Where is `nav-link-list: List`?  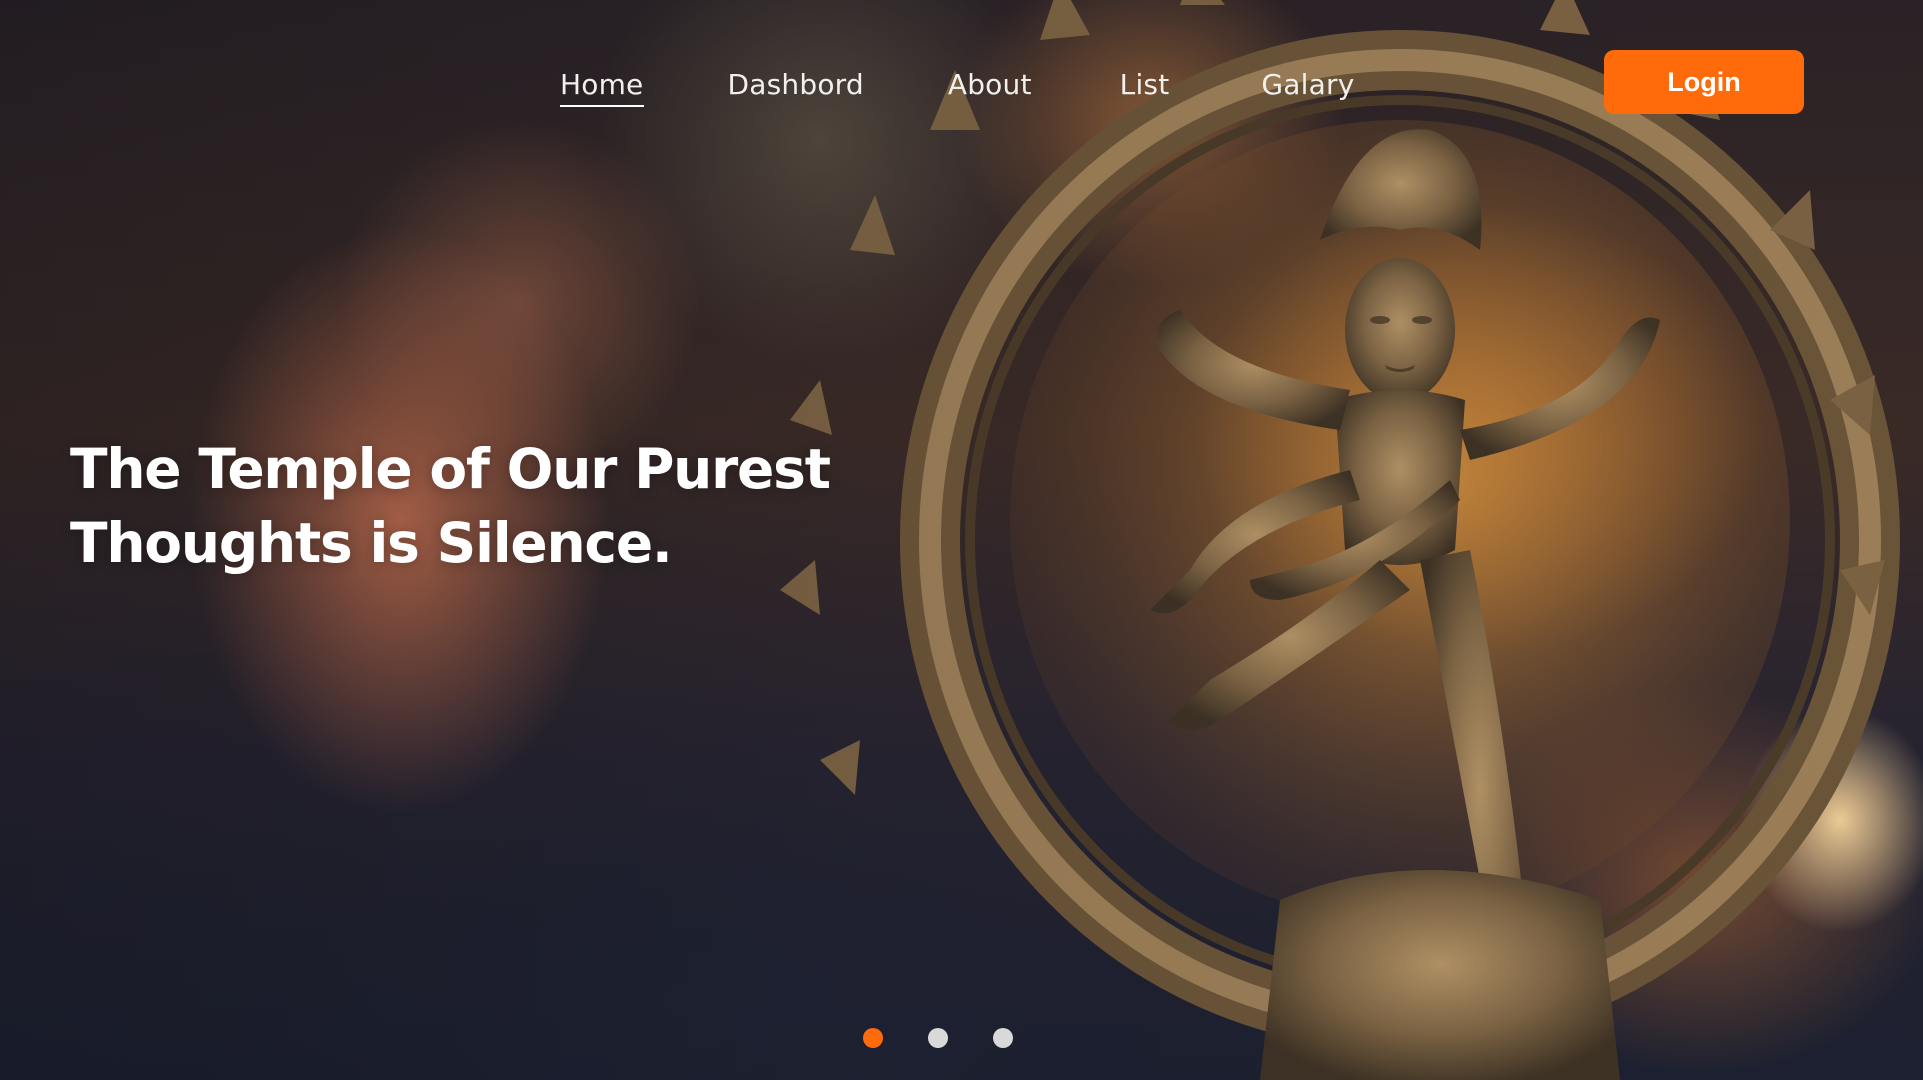 nav-link-list: List is located at coordinates (1145, 86).